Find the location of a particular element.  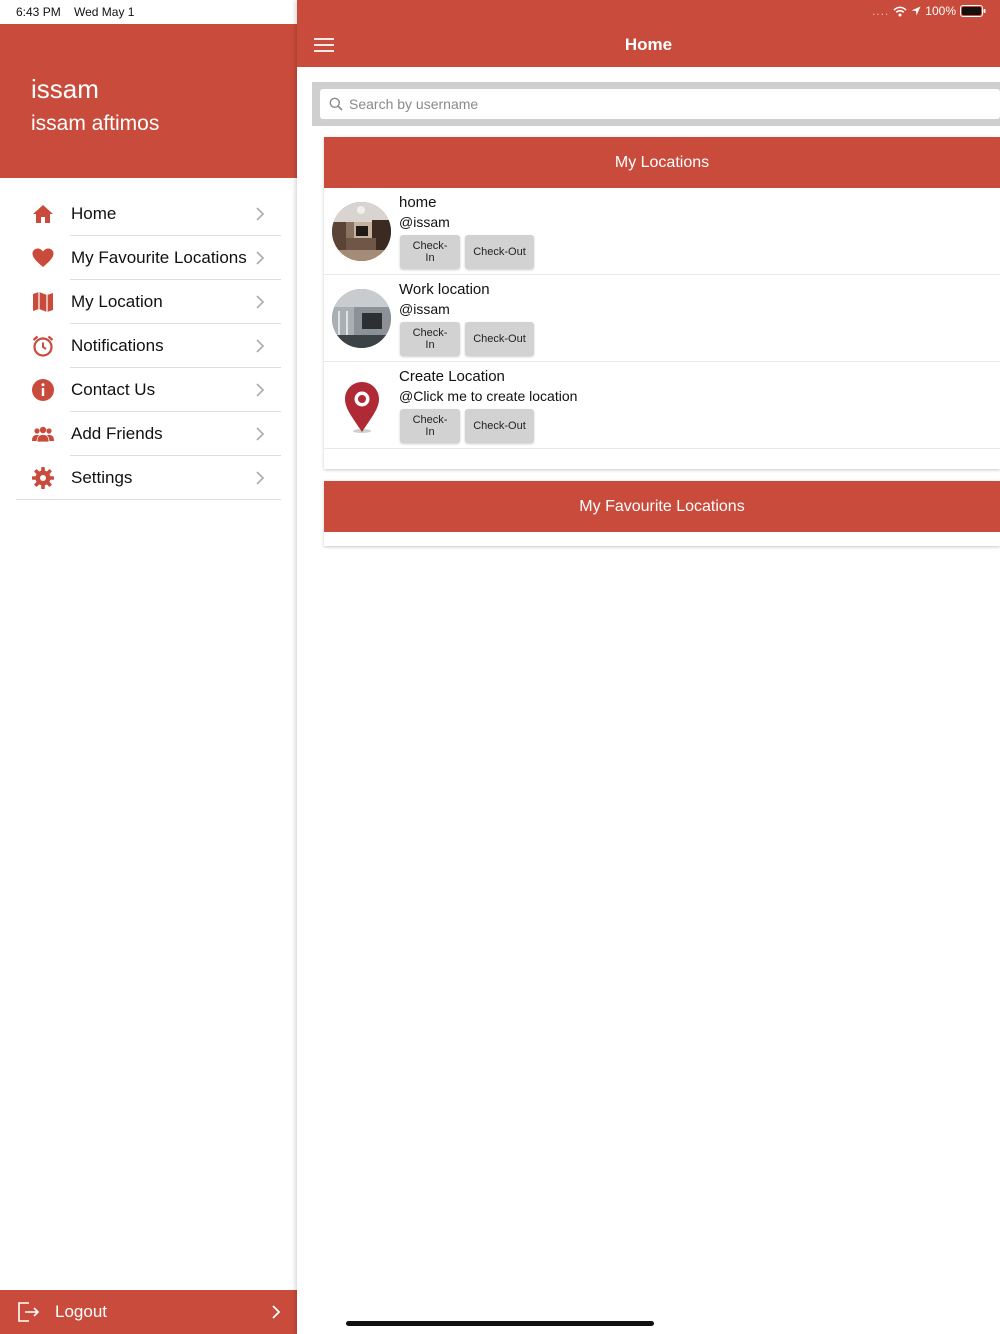

search-field-container is located at coordinates (660, 104).